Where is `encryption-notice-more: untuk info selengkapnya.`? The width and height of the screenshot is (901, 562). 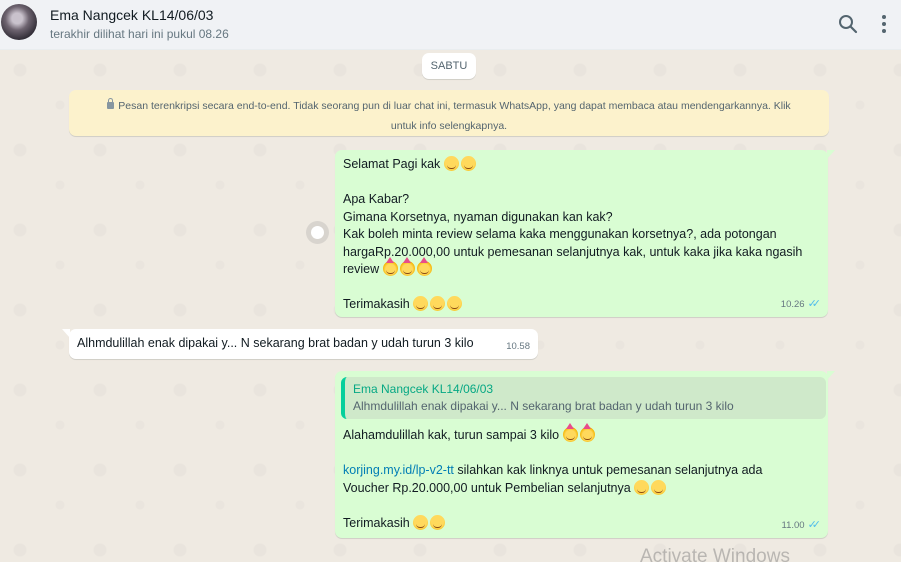 encryption-notice-more: untuk info selengkapnya. is located at coordinates (449, 126).